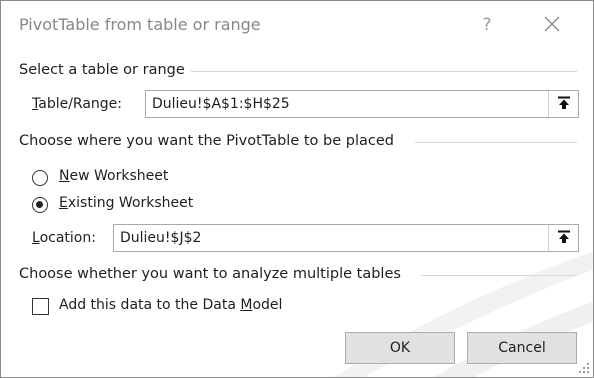  Describe the element at coordinates (64, 238) in the screenshot. I see `location-label: Location:` at that location.